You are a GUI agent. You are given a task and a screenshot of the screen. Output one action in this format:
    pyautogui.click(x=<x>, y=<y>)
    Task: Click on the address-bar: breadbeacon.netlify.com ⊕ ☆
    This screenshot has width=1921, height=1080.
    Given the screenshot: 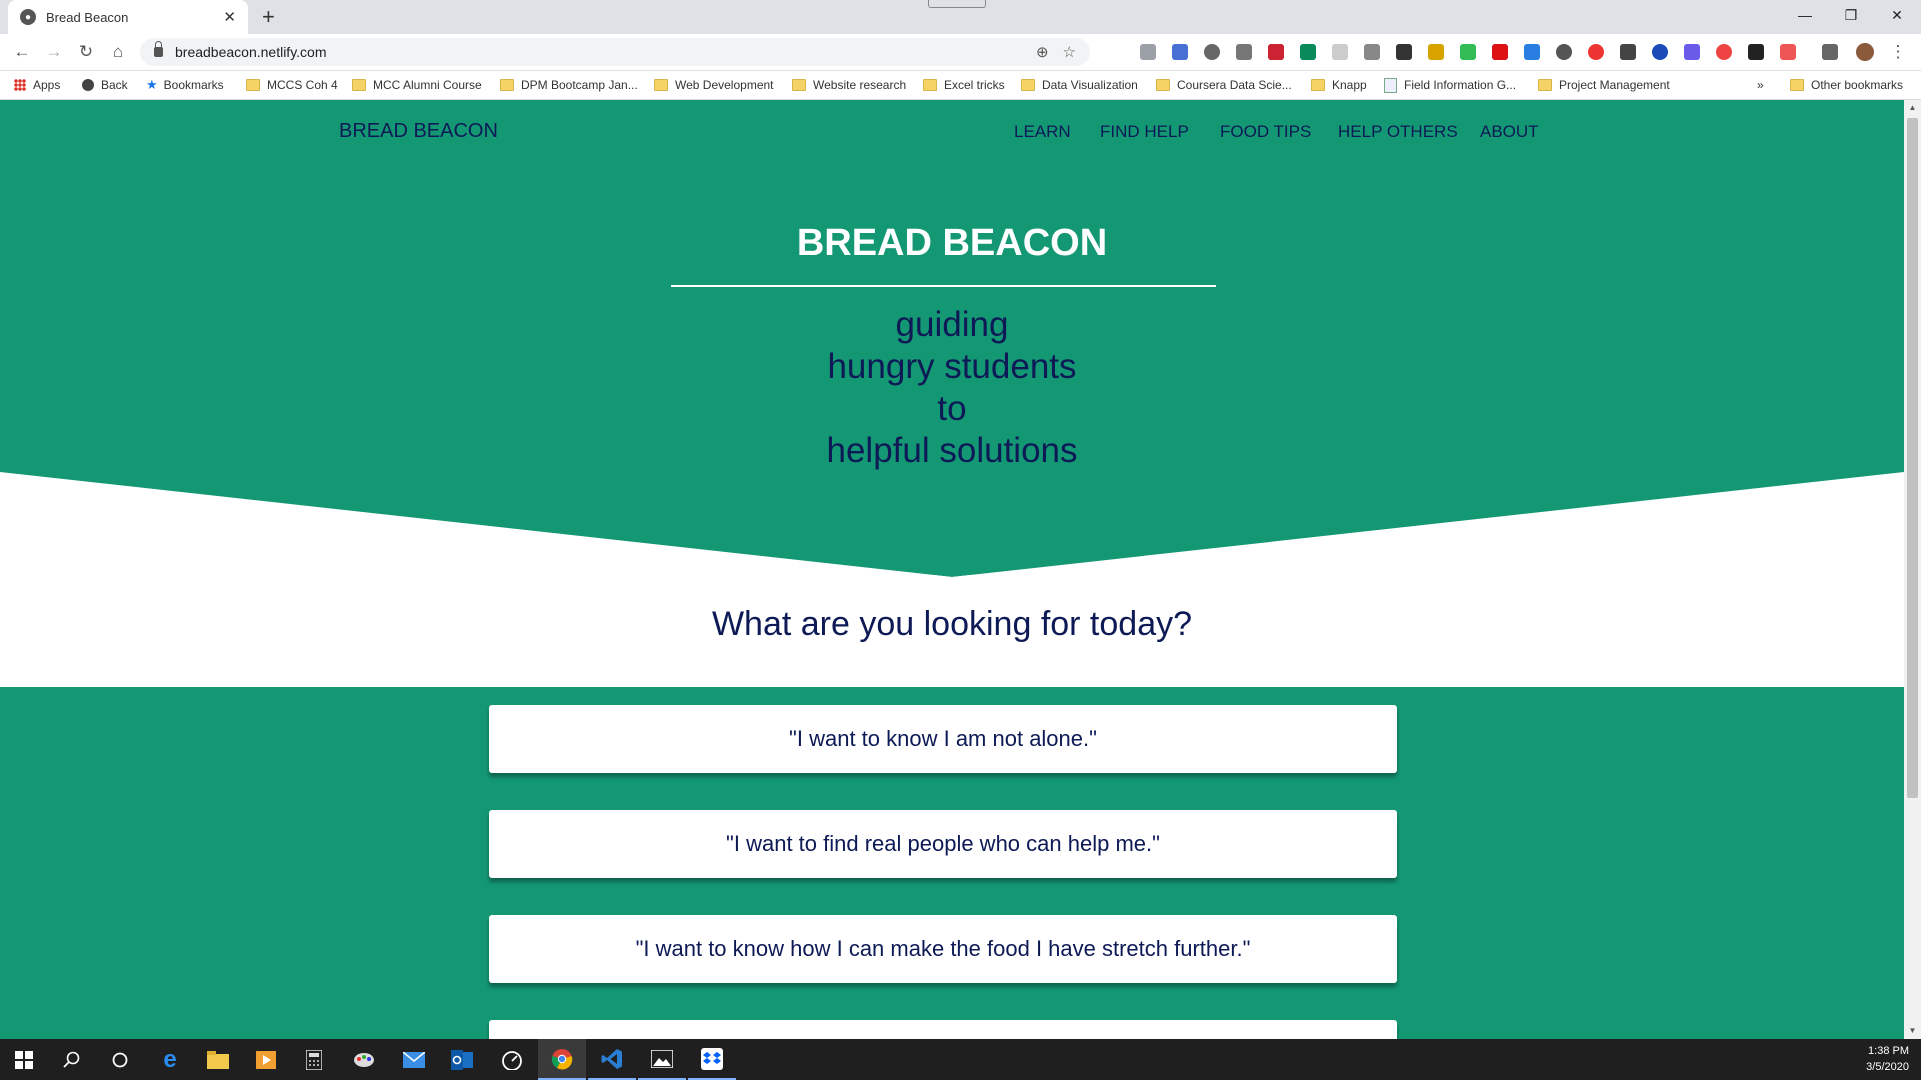 What is the action you would take?
    pyautogui.click(x=615, y=52)
    